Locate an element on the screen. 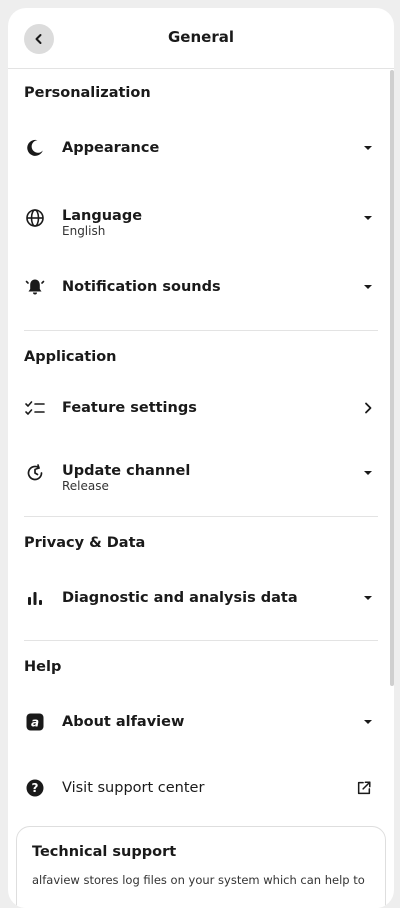  globe-icon is located at coordinates (35, 218).